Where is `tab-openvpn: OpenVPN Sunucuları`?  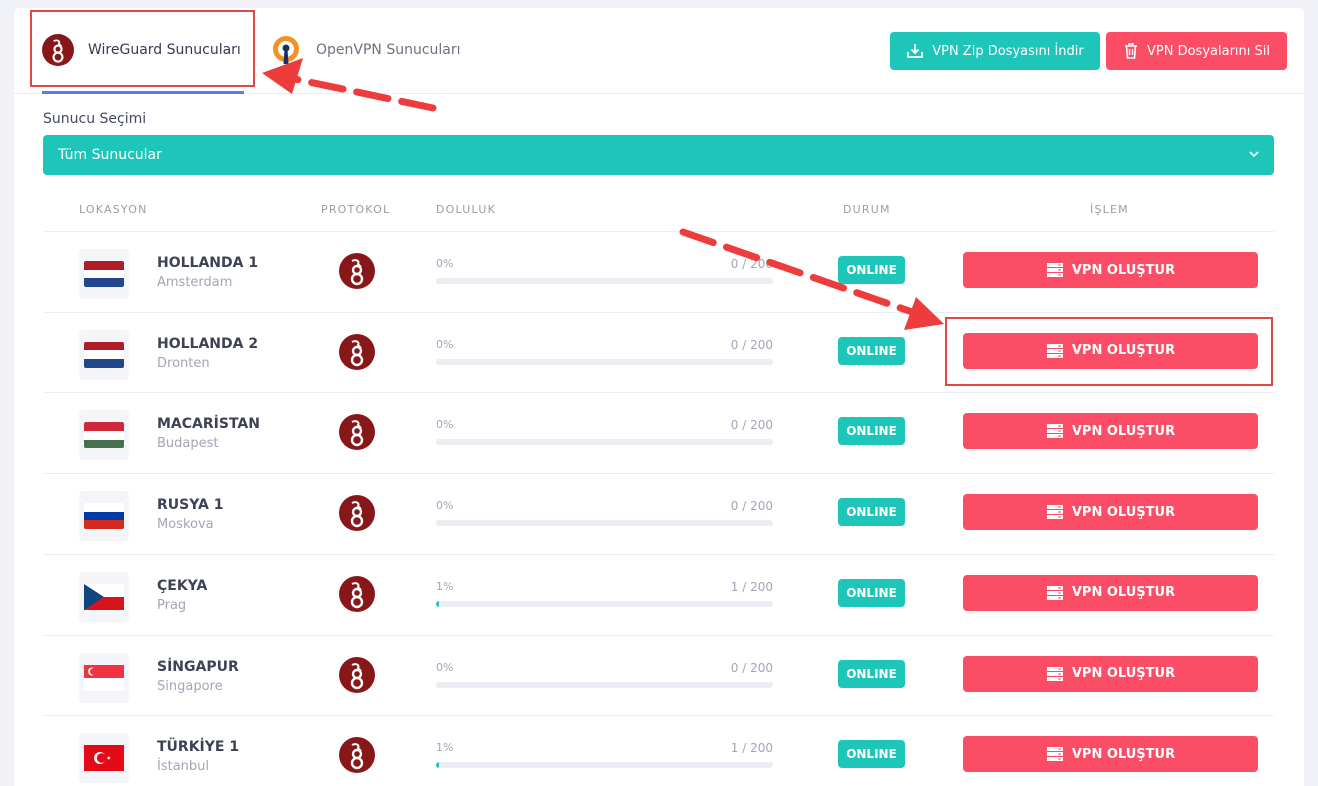 tab-openvpn: OpenVPN Sunucuları is located at coordinates (380, 50).